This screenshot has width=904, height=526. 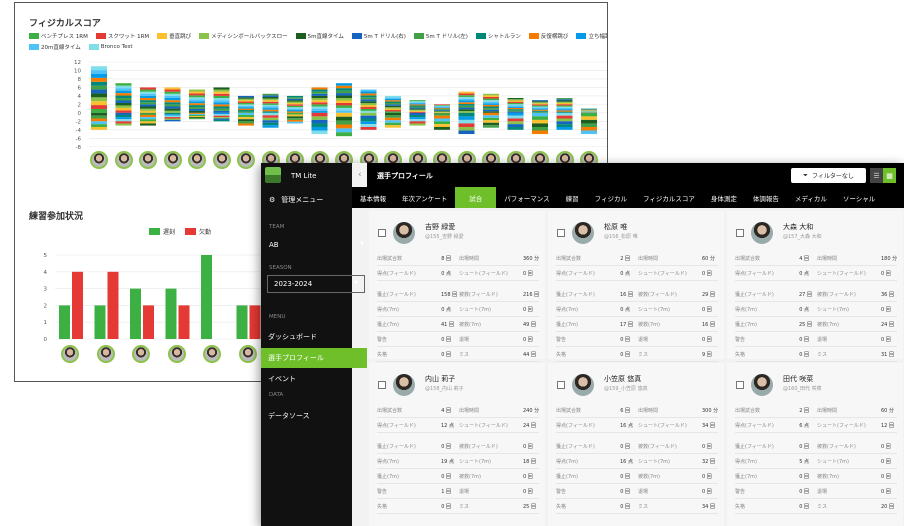 I want to click on nav-dashboard: ダッシュボード, so click(x=314, y=337).